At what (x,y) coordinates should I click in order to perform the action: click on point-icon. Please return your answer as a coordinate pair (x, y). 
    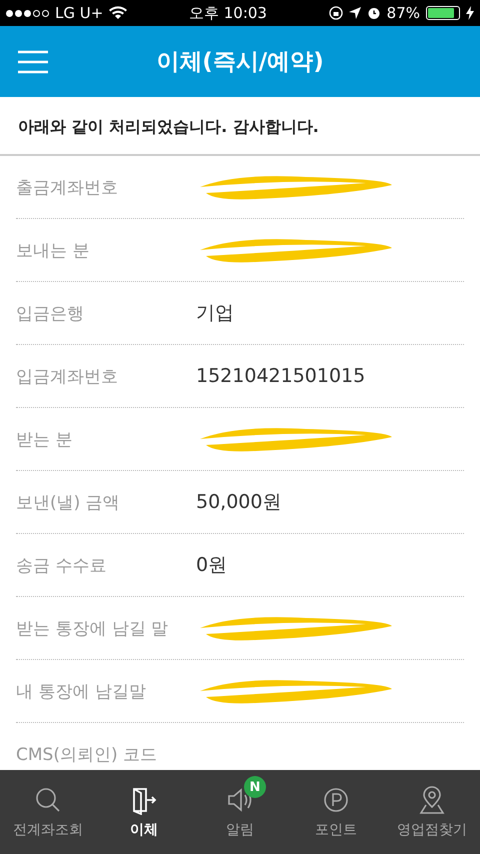
    Looking at the image, I should click on (336, 800).